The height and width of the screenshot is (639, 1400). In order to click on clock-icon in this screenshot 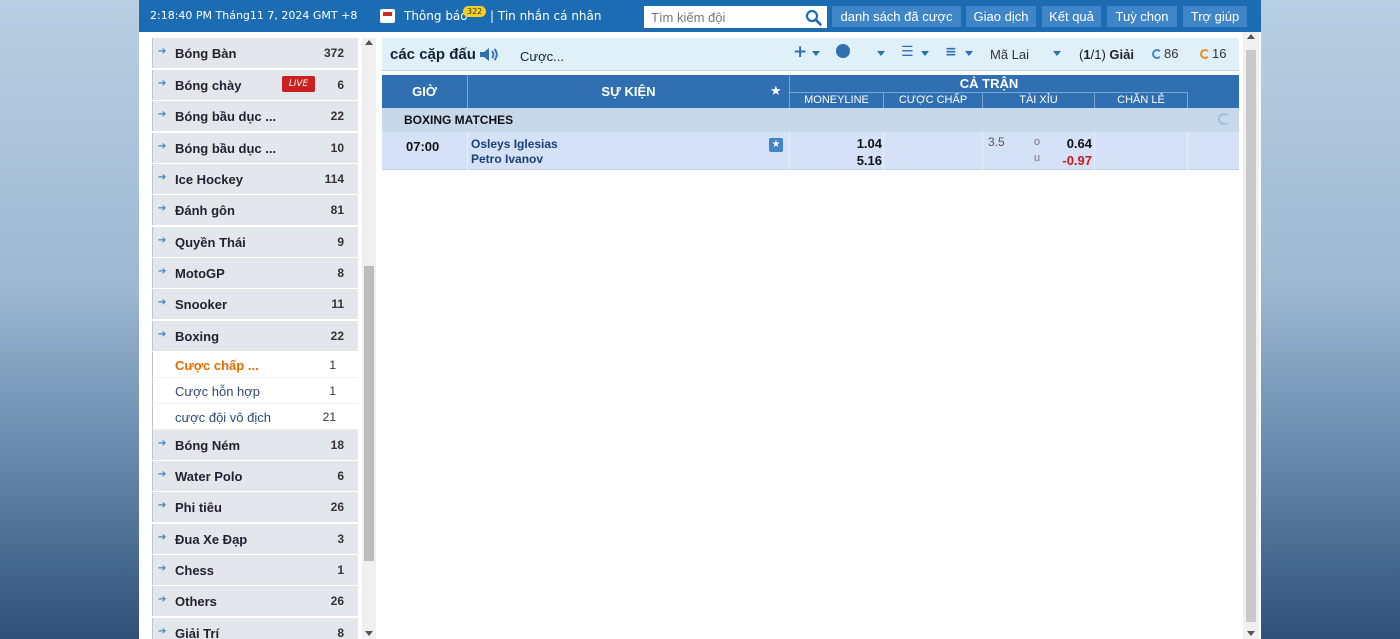, I will do `click(843, 51)`.